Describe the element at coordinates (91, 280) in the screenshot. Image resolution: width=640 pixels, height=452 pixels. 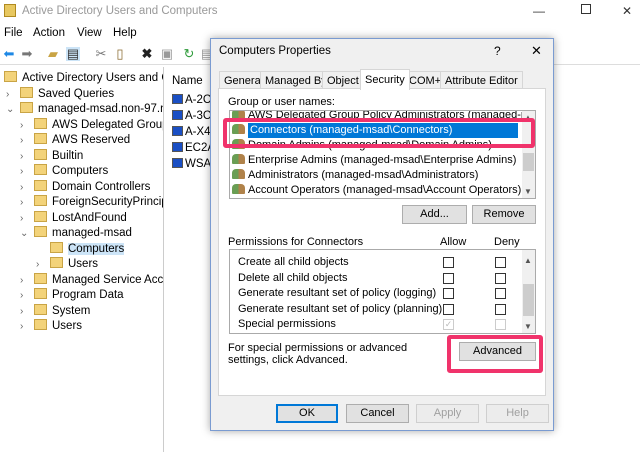
I see `tree-item: › Managed Service Accour` at that location.